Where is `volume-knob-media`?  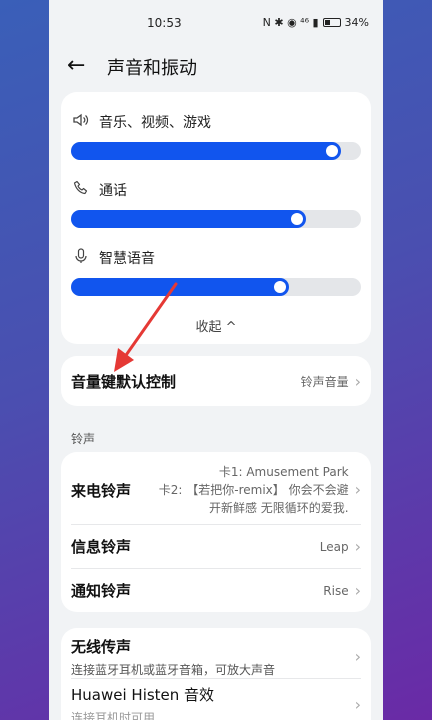 volume-knob-media is located at coordinates (331, 151).